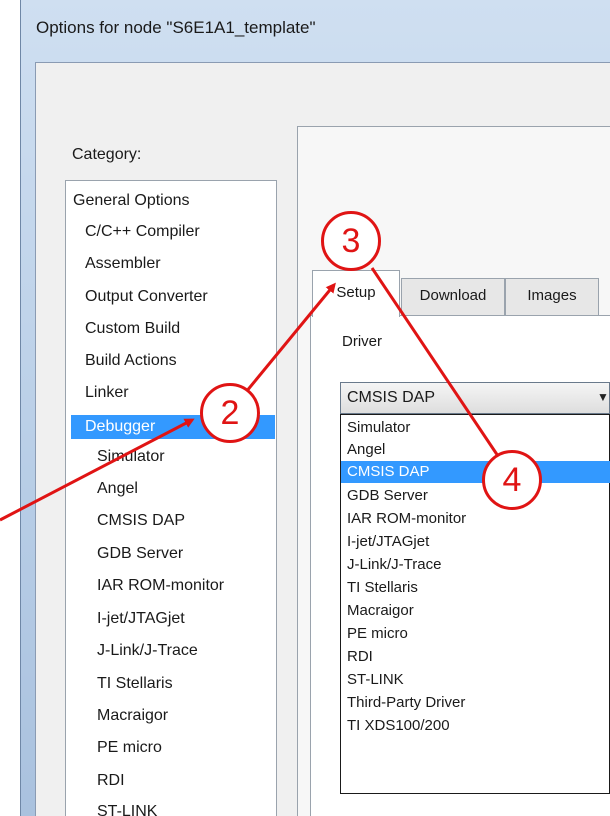  I want to click on arrow-to-debugger, so click(97, 470).